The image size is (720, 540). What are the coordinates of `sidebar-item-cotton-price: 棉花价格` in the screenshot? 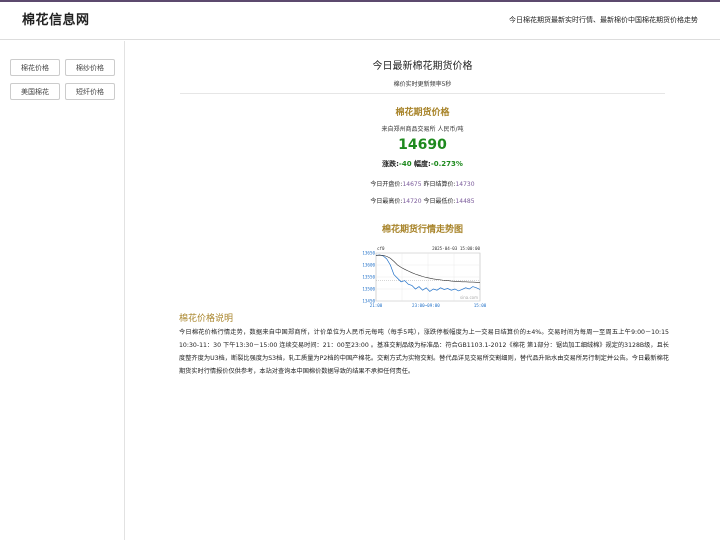 It's located at (35, 67).